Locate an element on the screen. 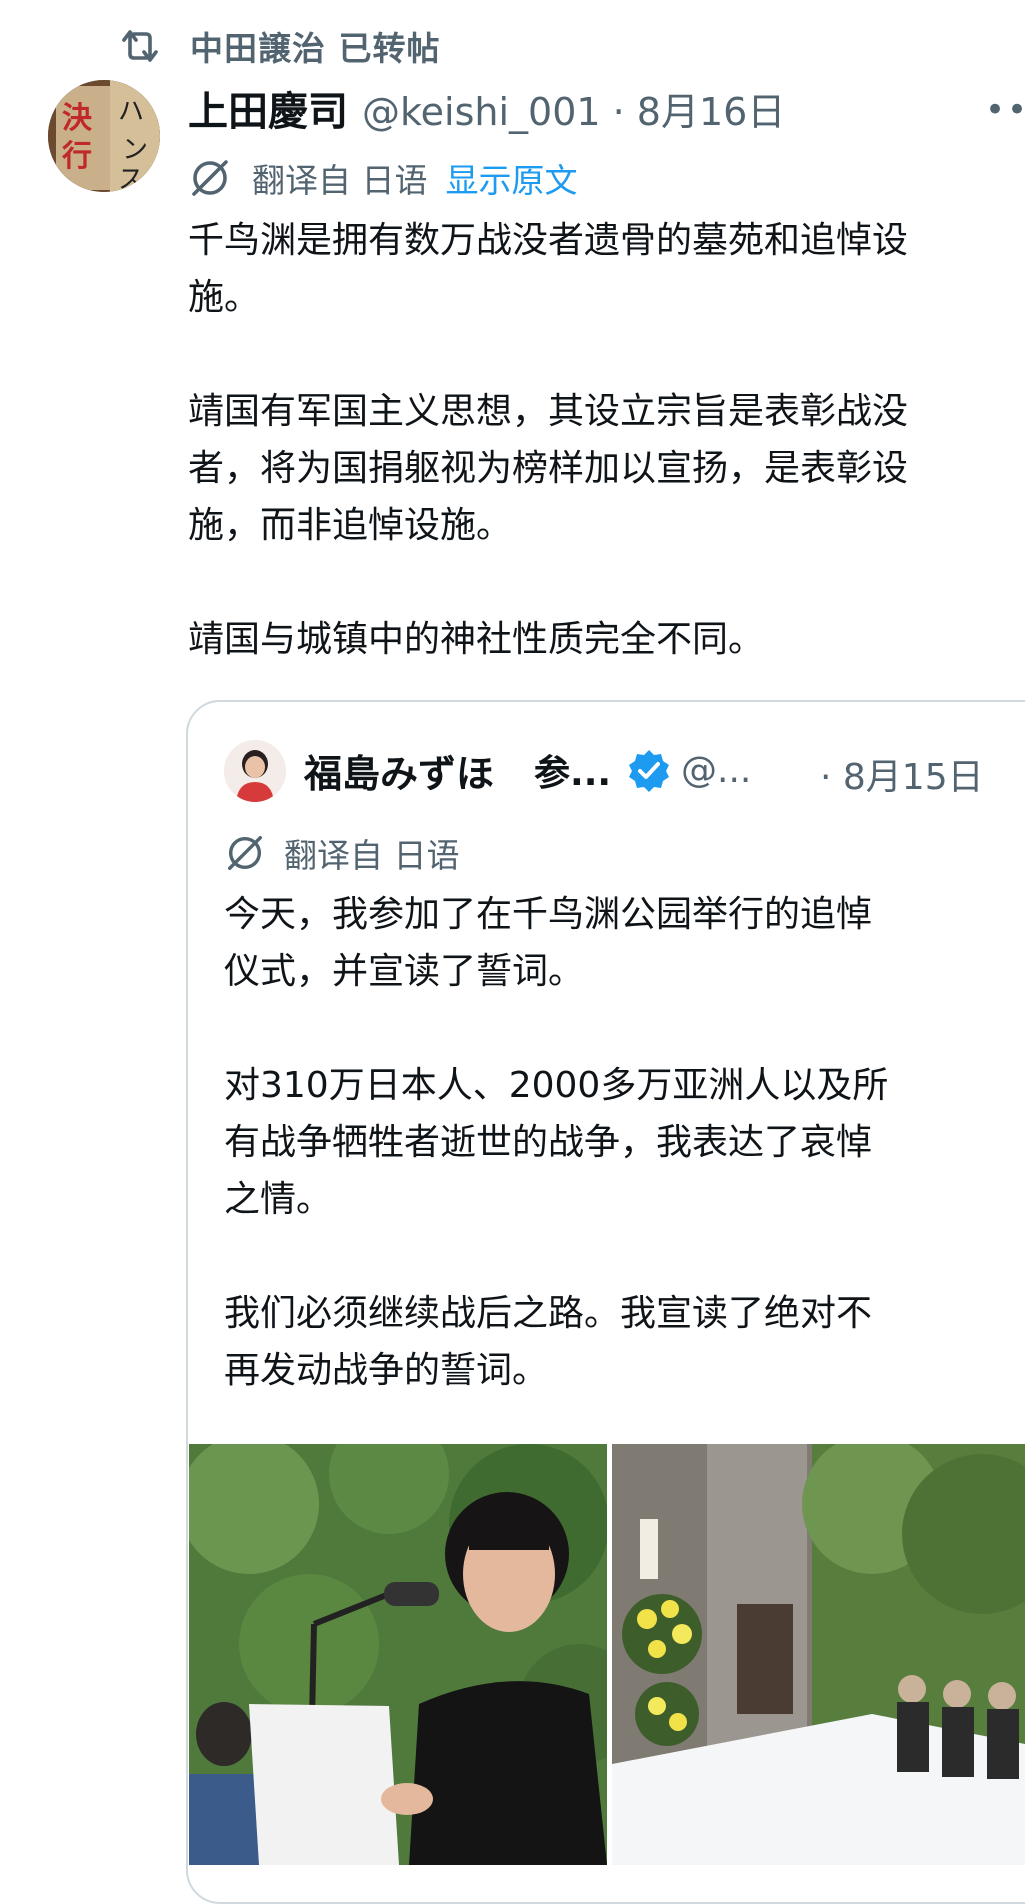 Image resolution: width=1025 pixels, height=1904 pixels. quote-photo-memorial is located at coordinates (818, 1654).